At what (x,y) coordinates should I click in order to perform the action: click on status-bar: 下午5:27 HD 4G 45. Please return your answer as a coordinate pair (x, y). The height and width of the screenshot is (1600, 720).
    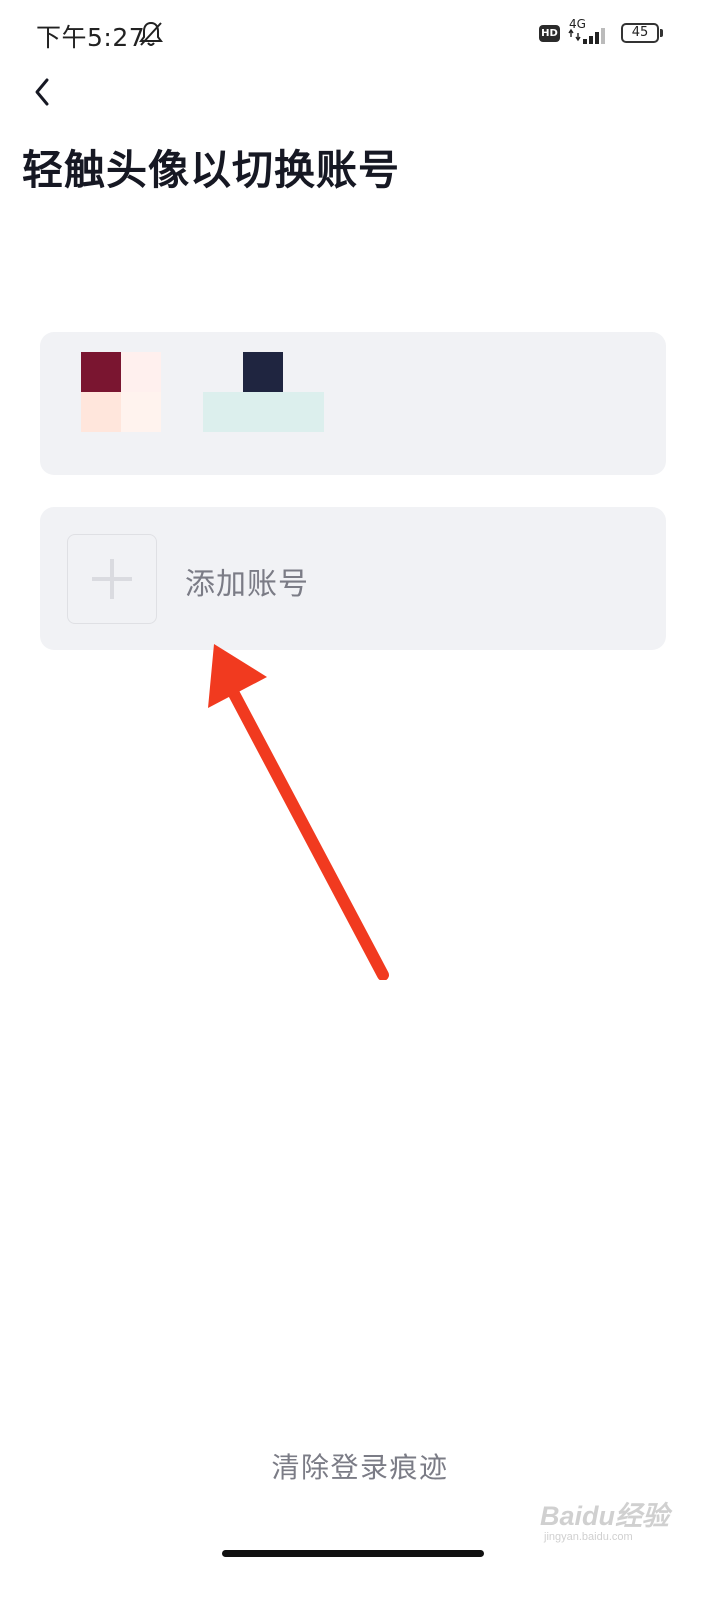
    Looking at the image, I should click on (360, 35).